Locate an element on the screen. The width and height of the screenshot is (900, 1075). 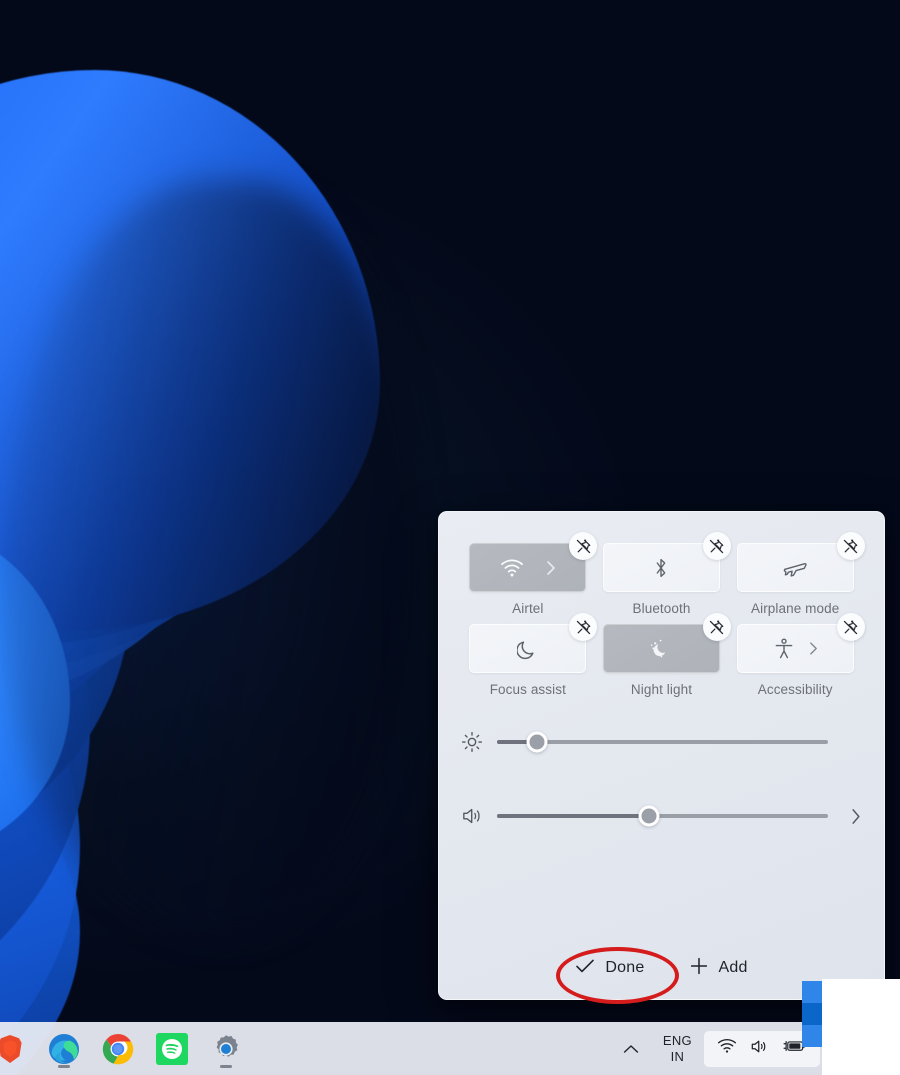
moon-icon is located at coordinates (527, 649).